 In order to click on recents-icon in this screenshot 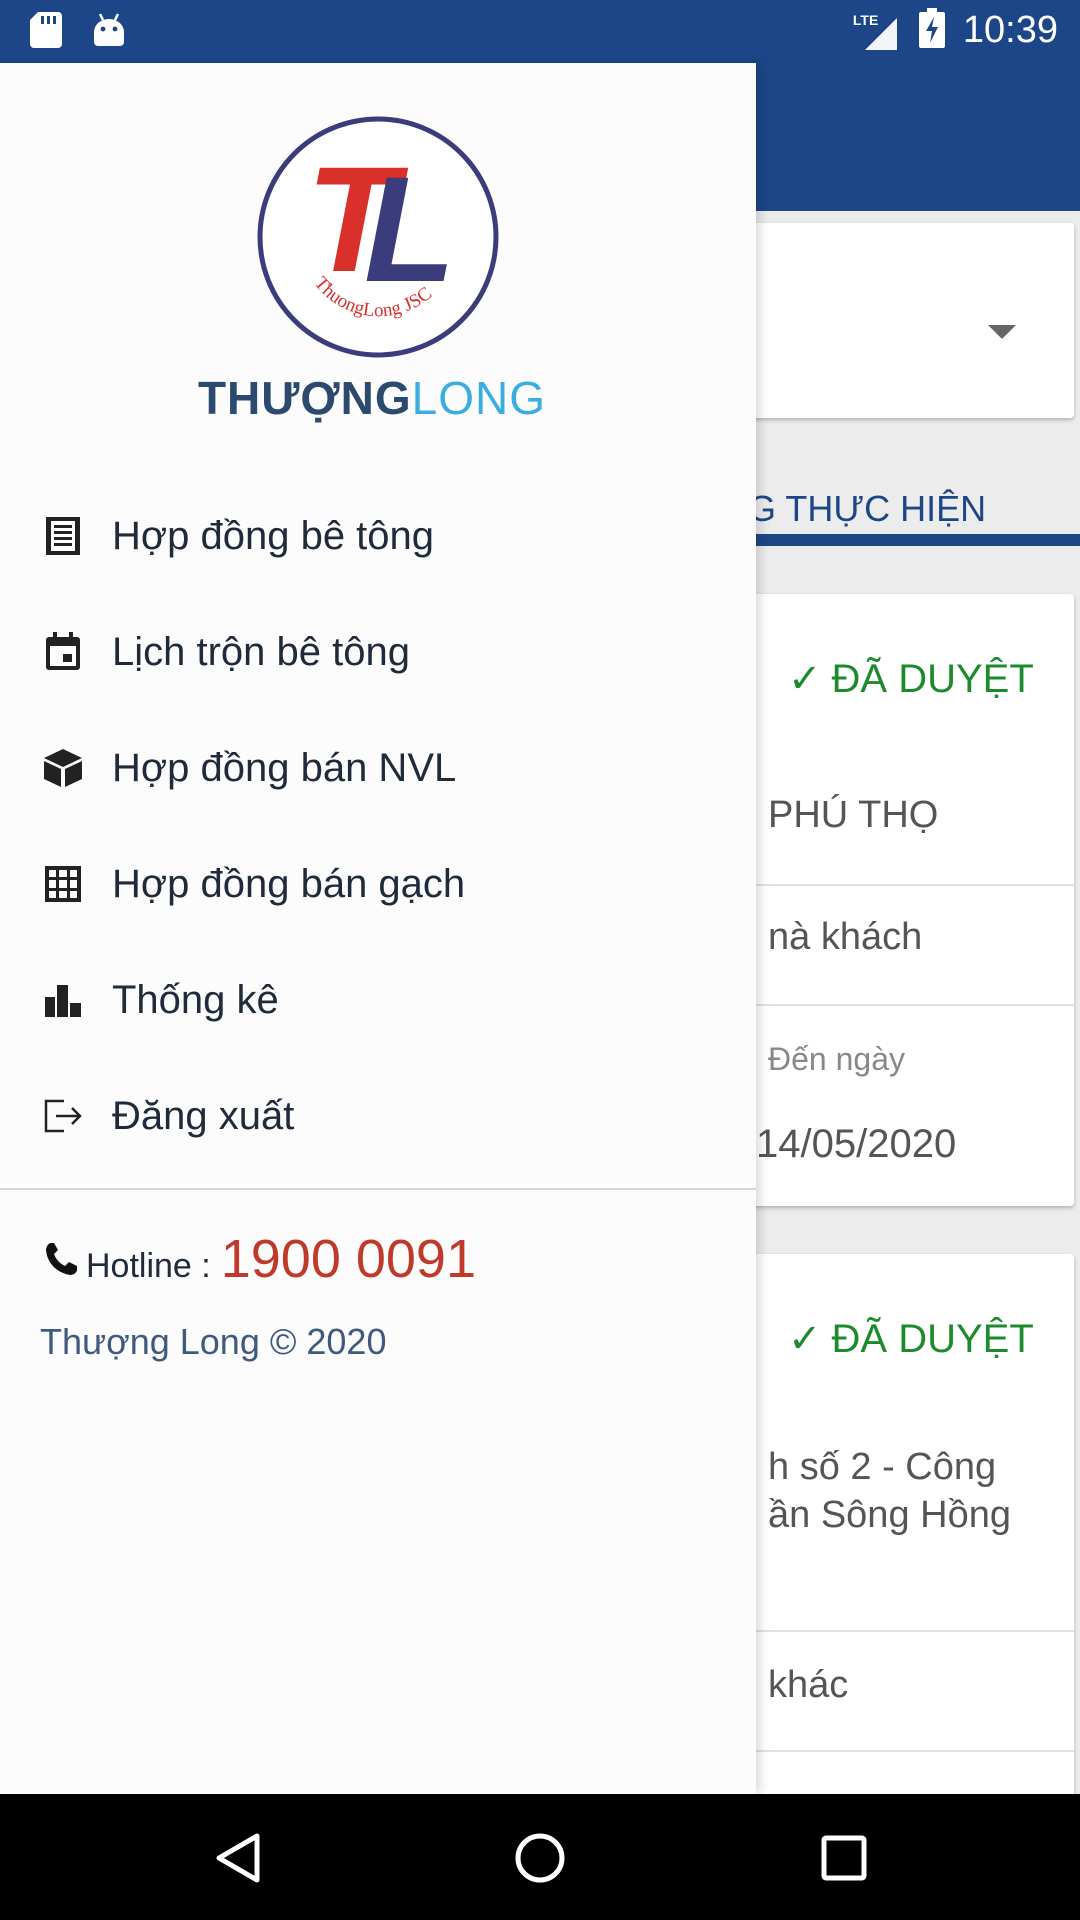, I will do `click(844, 1858)`.